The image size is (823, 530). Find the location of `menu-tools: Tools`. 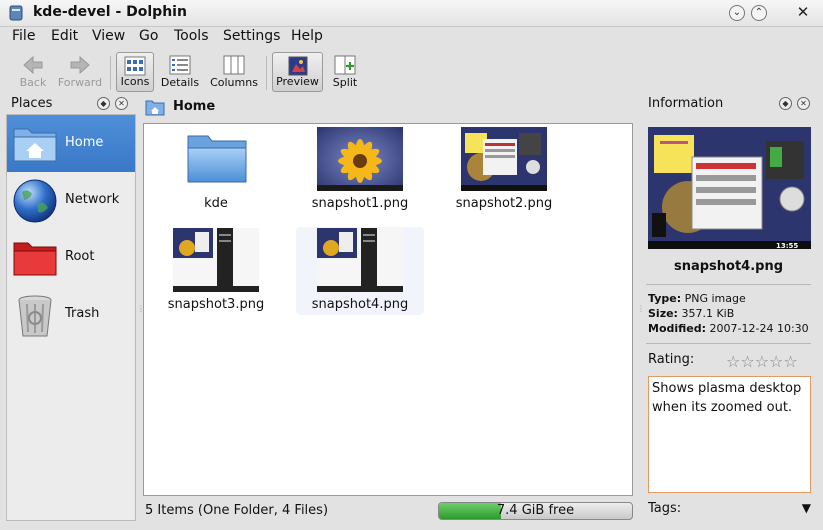

menu-tools: Tools is located at coordinates (191, 36).